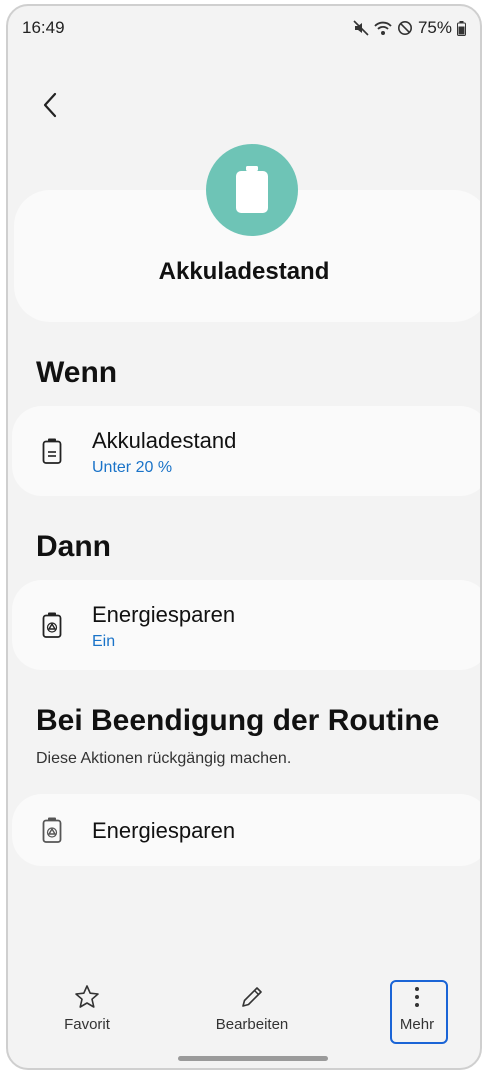  Describe the element at coordinates (246, 625) in the screenshot. I see `then-action-card: Energiesparen Ein` at that location.